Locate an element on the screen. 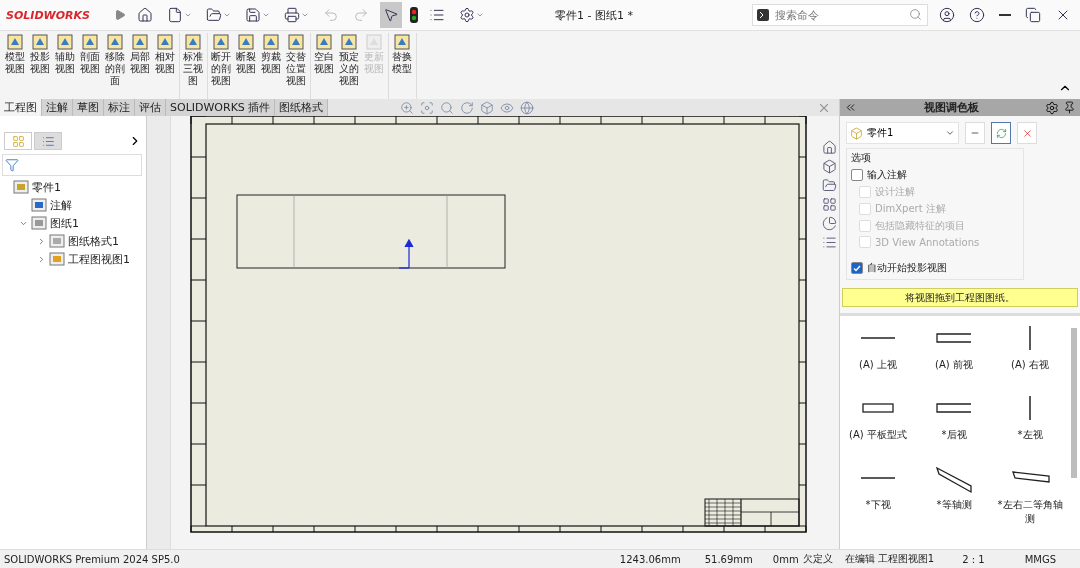  ribbon-command: 剖面视图 is located at coordinates (89, 66).